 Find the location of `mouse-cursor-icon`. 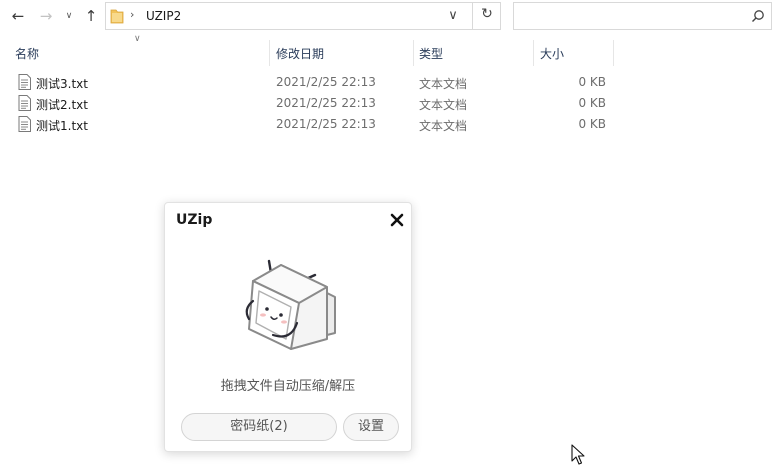

mouse-cursor-icon is located at coordinates (578, 454).